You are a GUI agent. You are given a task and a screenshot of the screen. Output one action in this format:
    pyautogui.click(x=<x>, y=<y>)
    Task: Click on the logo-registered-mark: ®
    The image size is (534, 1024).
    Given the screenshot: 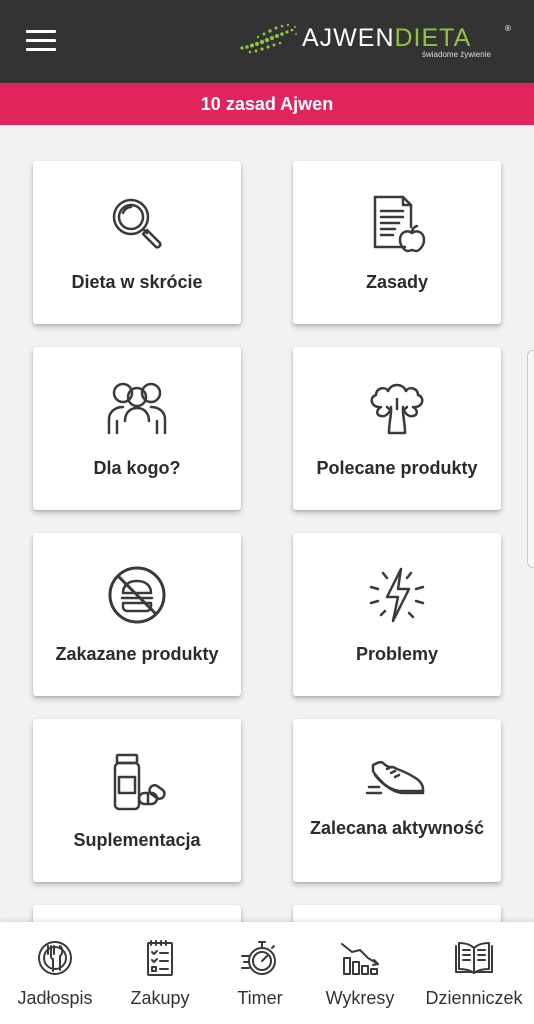 What is the action you would take?
    pyautogui.click(x=508, y=28)
    